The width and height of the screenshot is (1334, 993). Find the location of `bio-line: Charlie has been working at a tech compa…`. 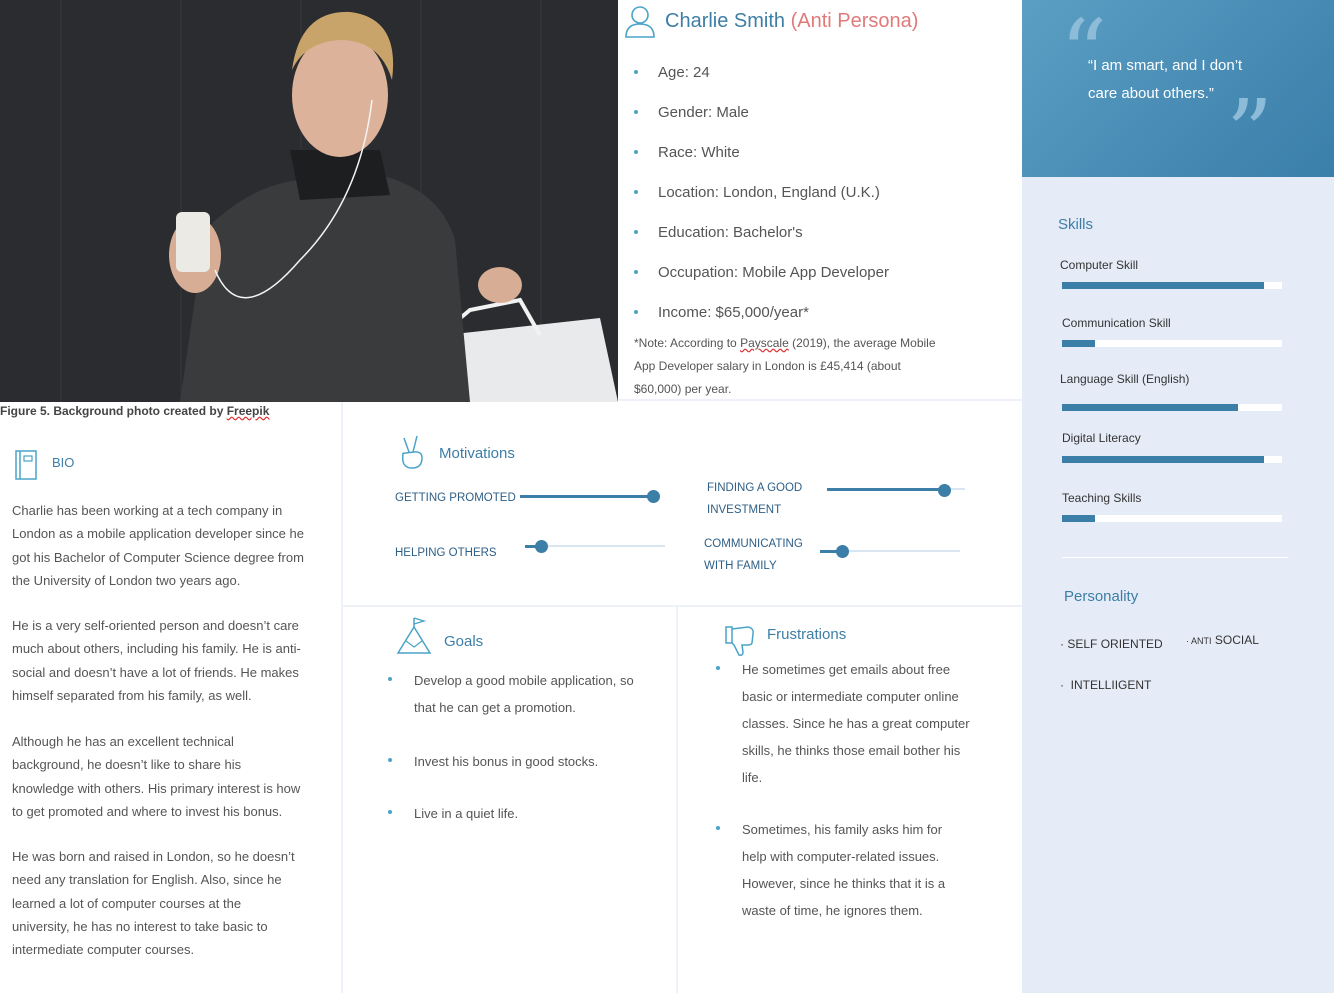

bio-line: Charlie has been working at a tech compa… is located at coordinates (147, 510).